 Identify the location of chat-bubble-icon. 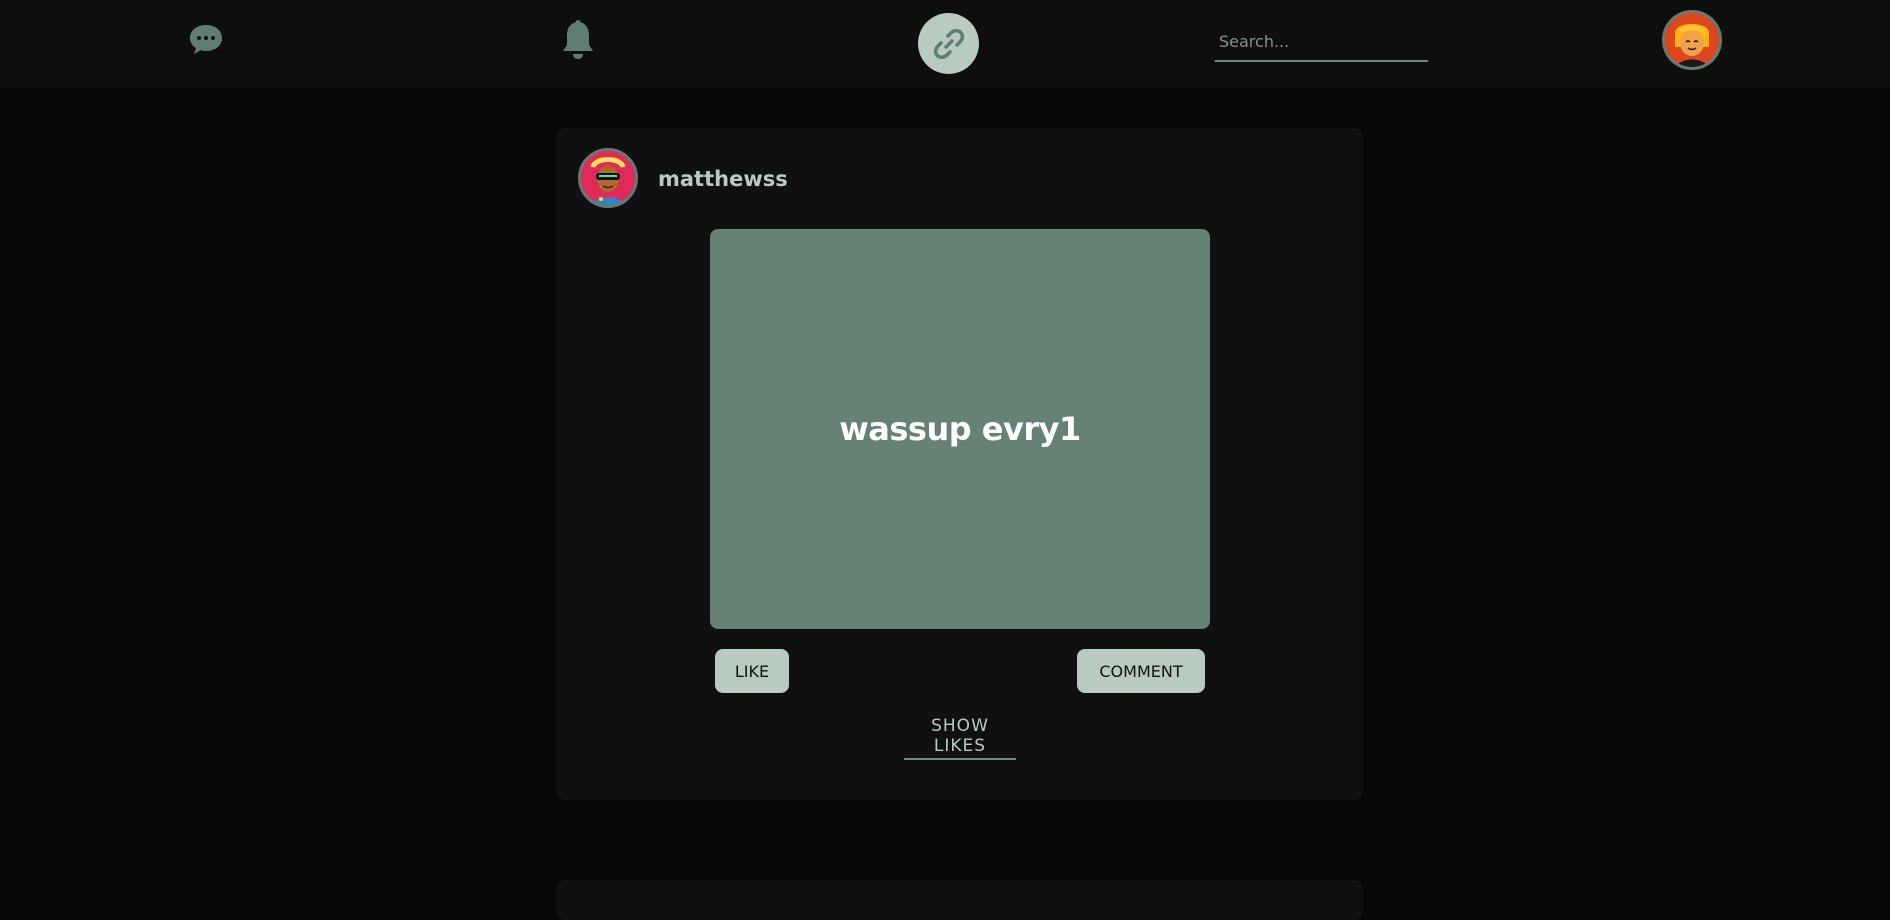
(206, 39).